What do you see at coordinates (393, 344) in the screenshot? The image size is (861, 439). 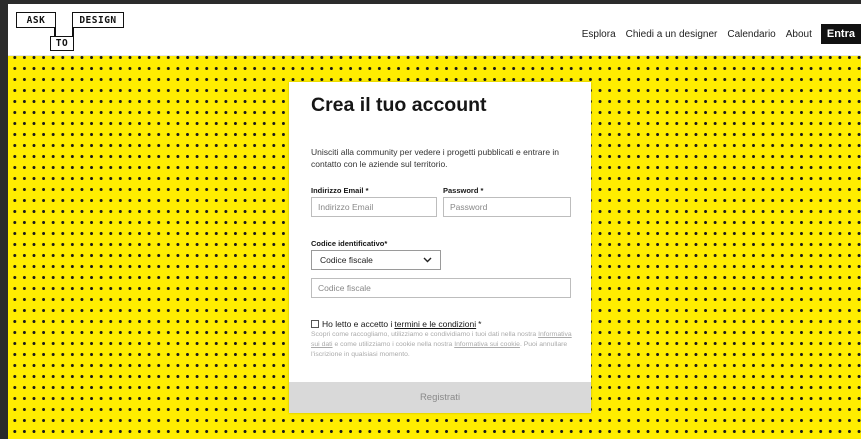 I see `privacy-text: e come utilizziamo i cookie nella nostra` at bounding box center [393, 344].